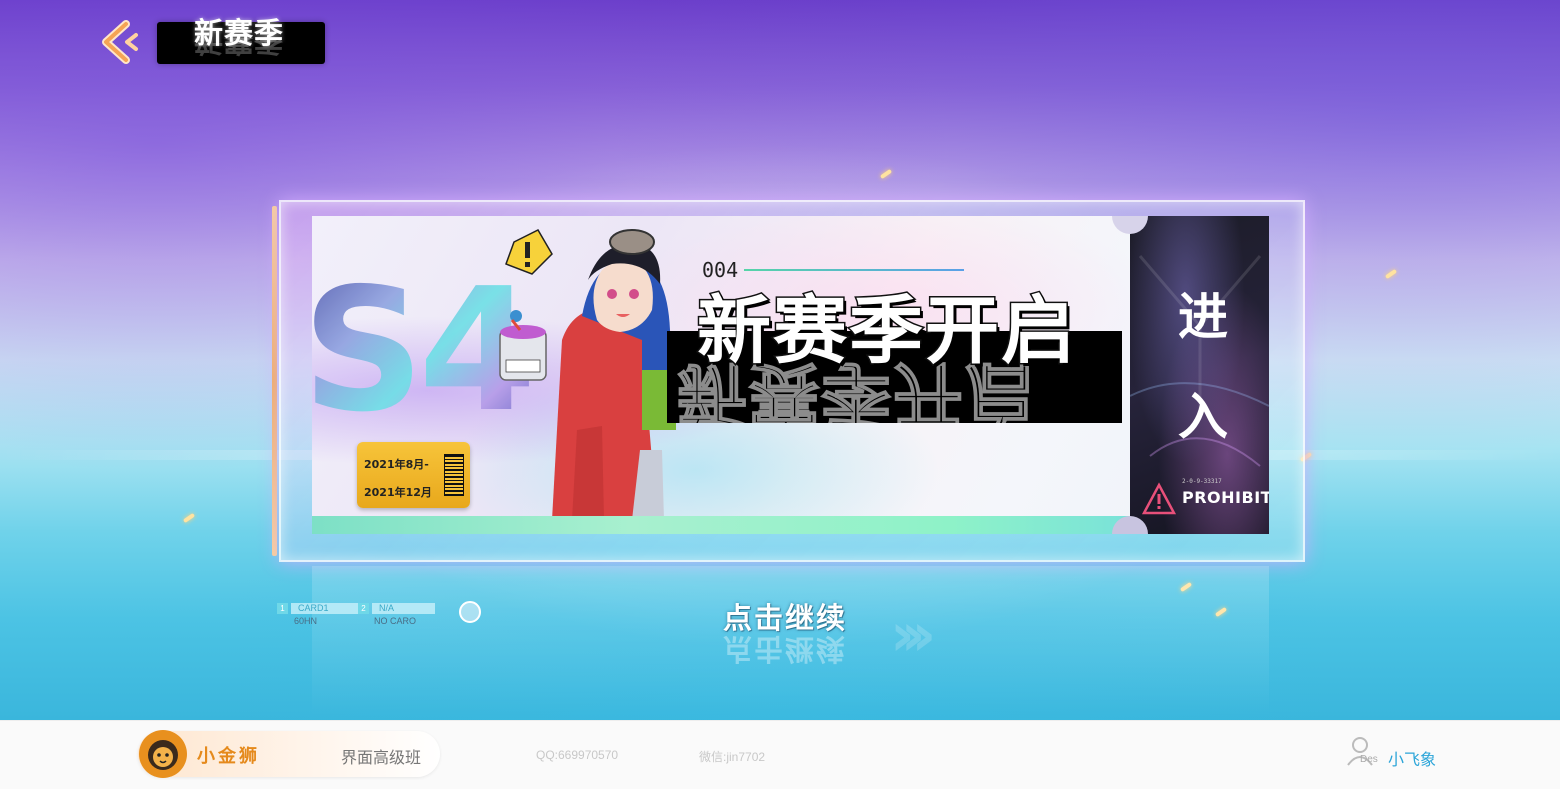  Describe the element at coordinates (886, 331) in the screenshot. I see `card-heading: 新赛季开启` at that location.